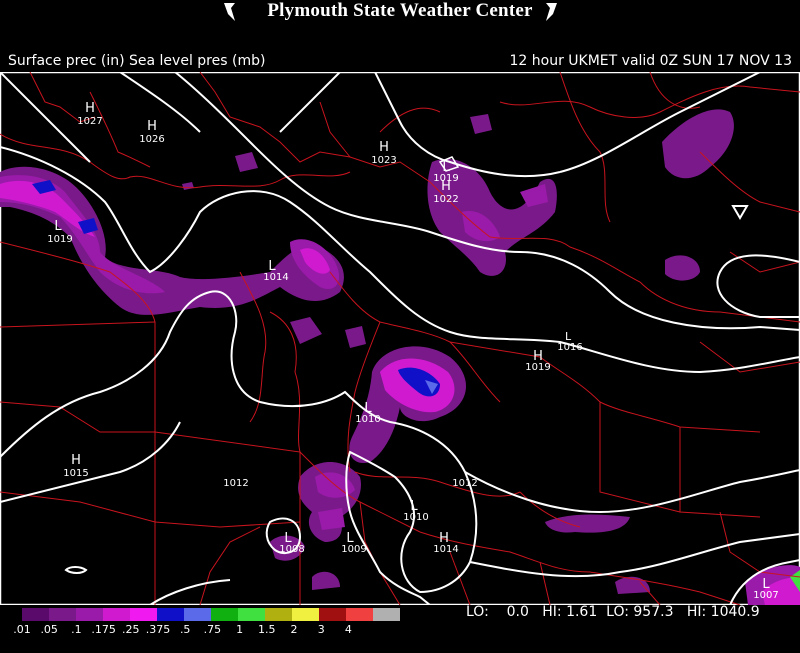 Image resolution: width=800 pixels, height=653 pixels. Describe the element at coordinates (353, 549) in the screenshot. I see `svg-text: 1009` at that location.